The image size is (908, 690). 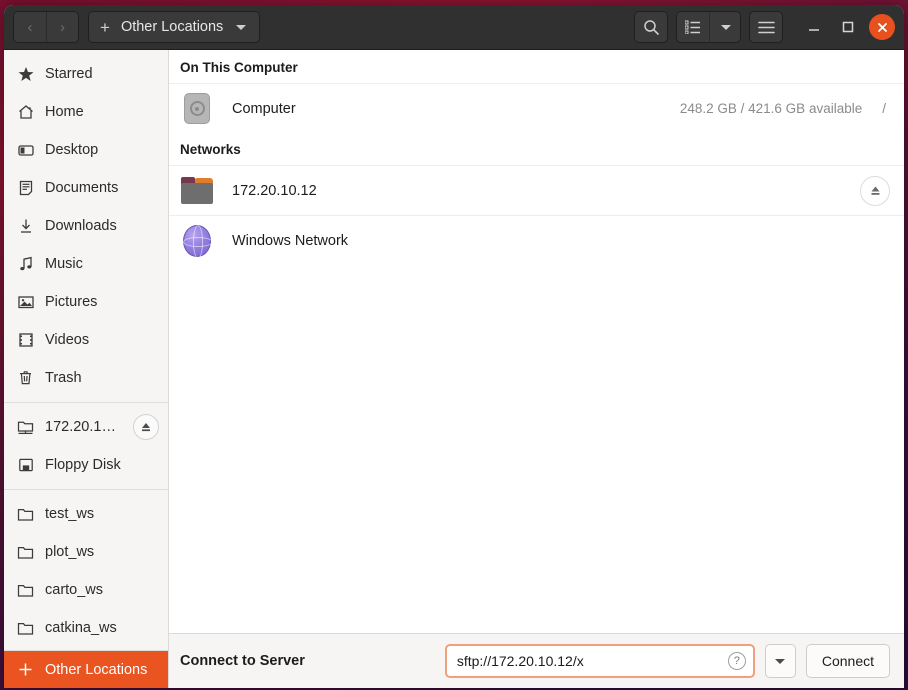 I want to click on search-icon, so click(x=651, y=27).